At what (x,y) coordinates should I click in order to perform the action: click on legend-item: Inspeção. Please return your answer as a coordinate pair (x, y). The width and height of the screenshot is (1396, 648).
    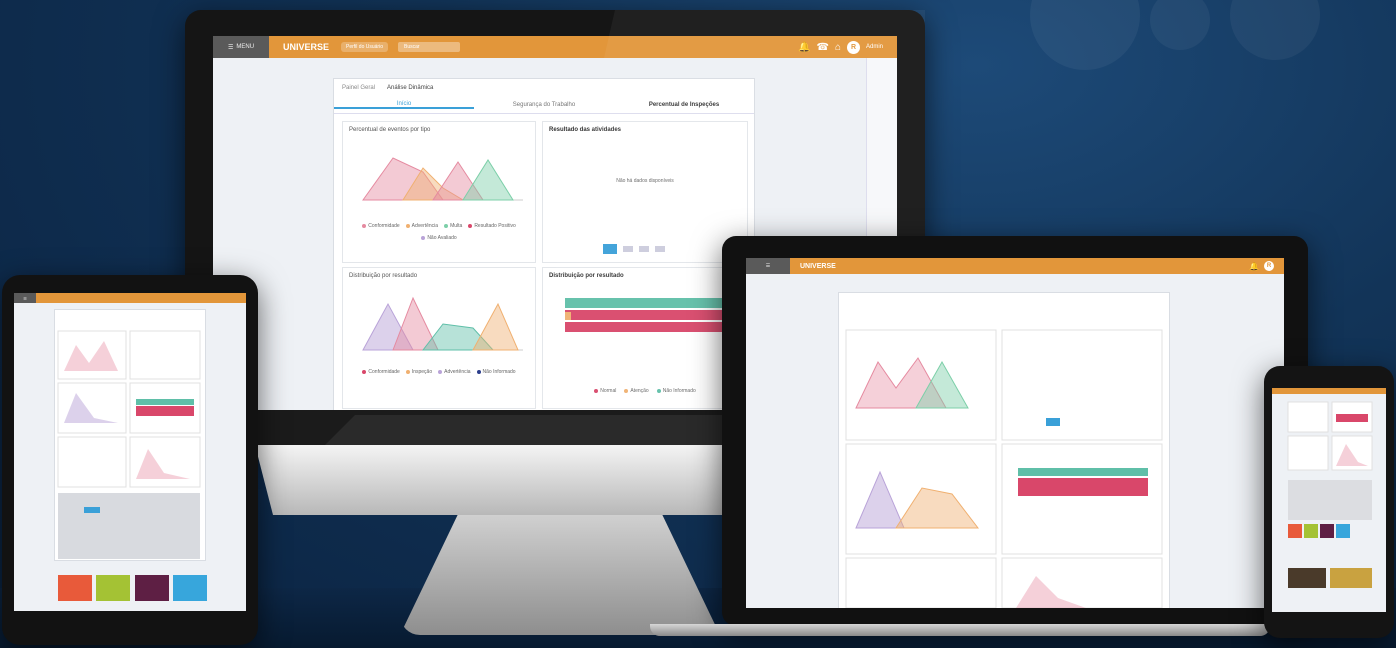
    Looking at the image, I should click on (419, 372).